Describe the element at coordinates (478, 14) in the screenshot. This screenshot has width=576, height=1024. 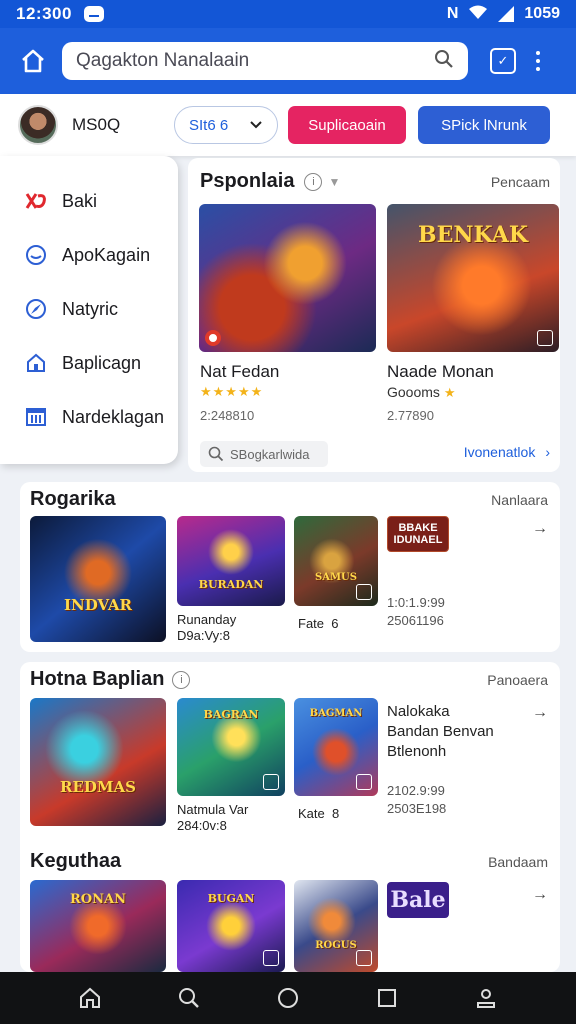
I see `wifi-icon` at that location.